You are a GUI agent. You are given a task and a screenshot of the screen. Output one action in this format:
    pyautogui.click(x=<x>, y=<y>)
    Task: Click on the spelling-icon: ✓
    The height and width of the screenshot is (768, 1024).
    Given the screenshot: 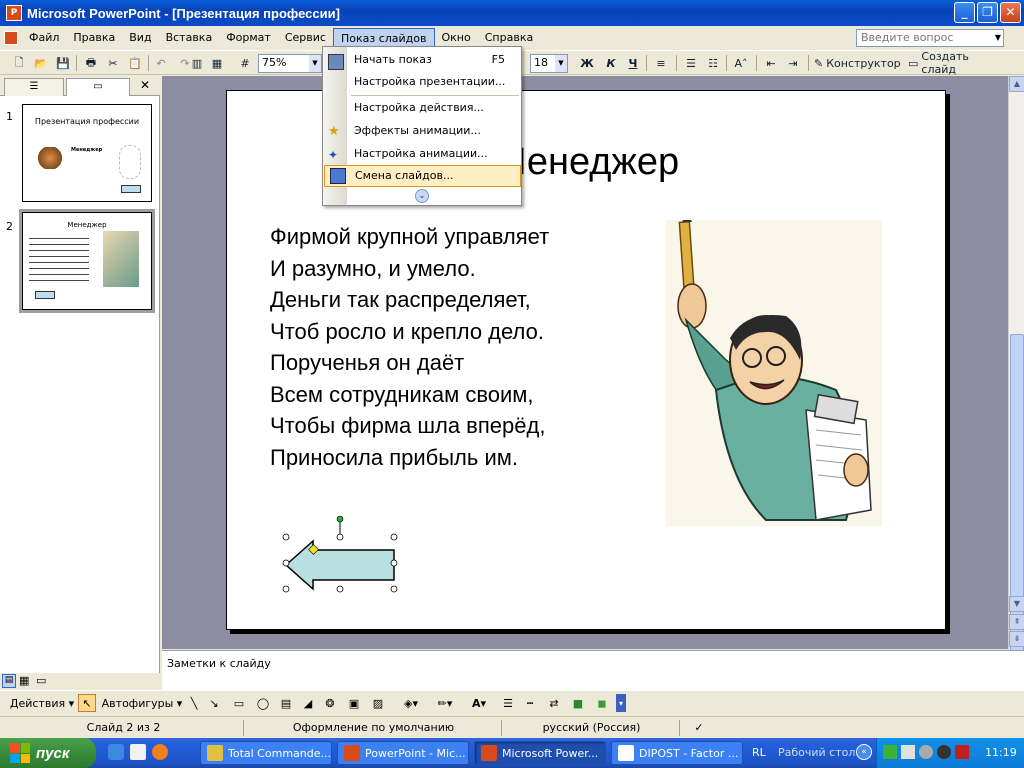 What is the action you would take?
    pyautogui.click(x=699, y=728)
    